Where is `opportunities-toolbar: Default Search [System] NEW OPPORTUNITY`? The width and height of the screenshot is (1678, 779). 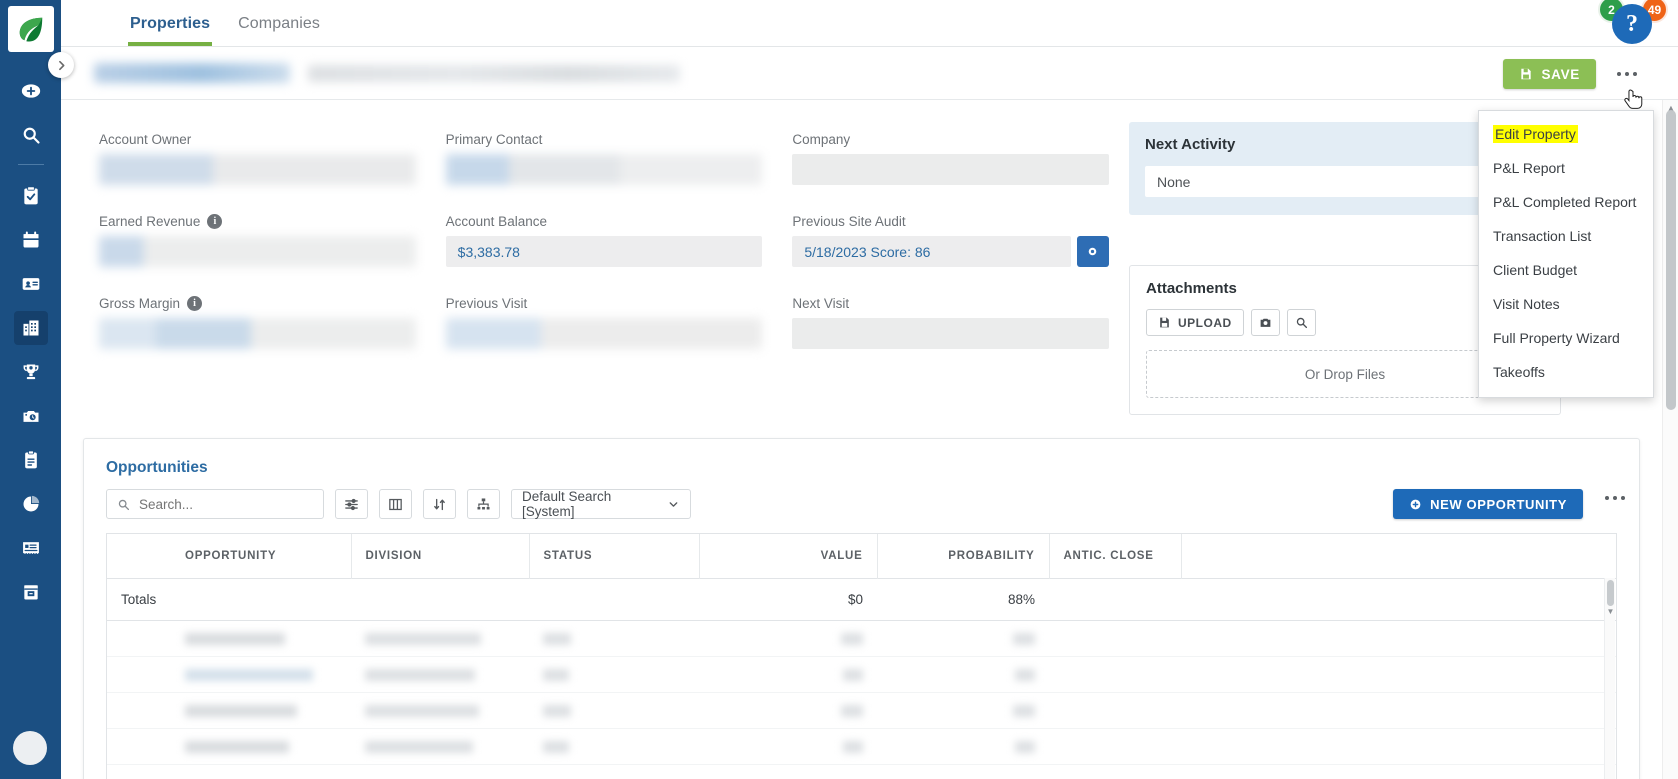 opportunities-toolbar: Default Search [System] NEW OPPORTUNITY is located at coordinates (861, 498).